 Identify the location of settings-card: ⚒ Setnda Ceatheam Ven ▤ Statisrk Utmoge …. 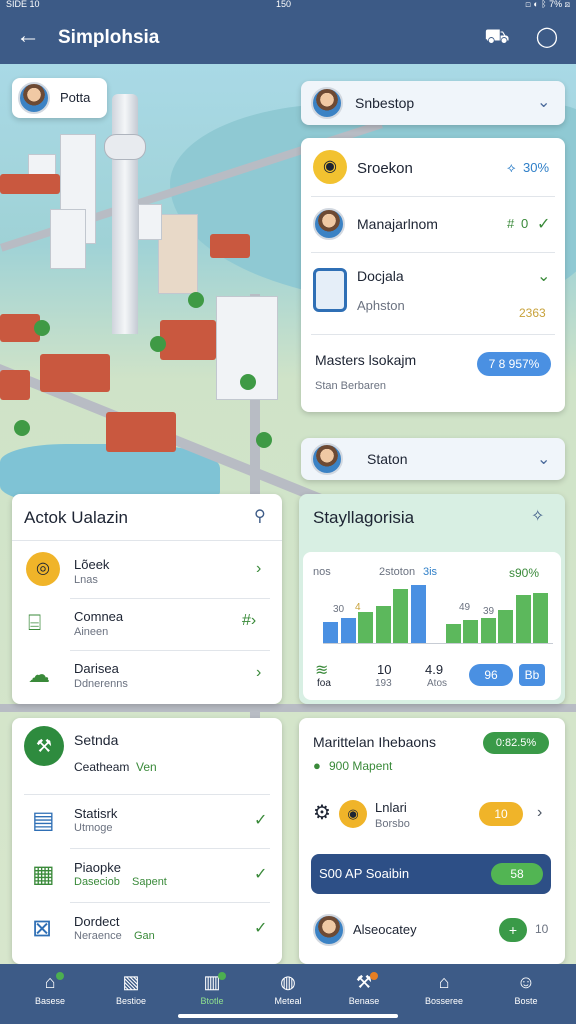
(147, 841).